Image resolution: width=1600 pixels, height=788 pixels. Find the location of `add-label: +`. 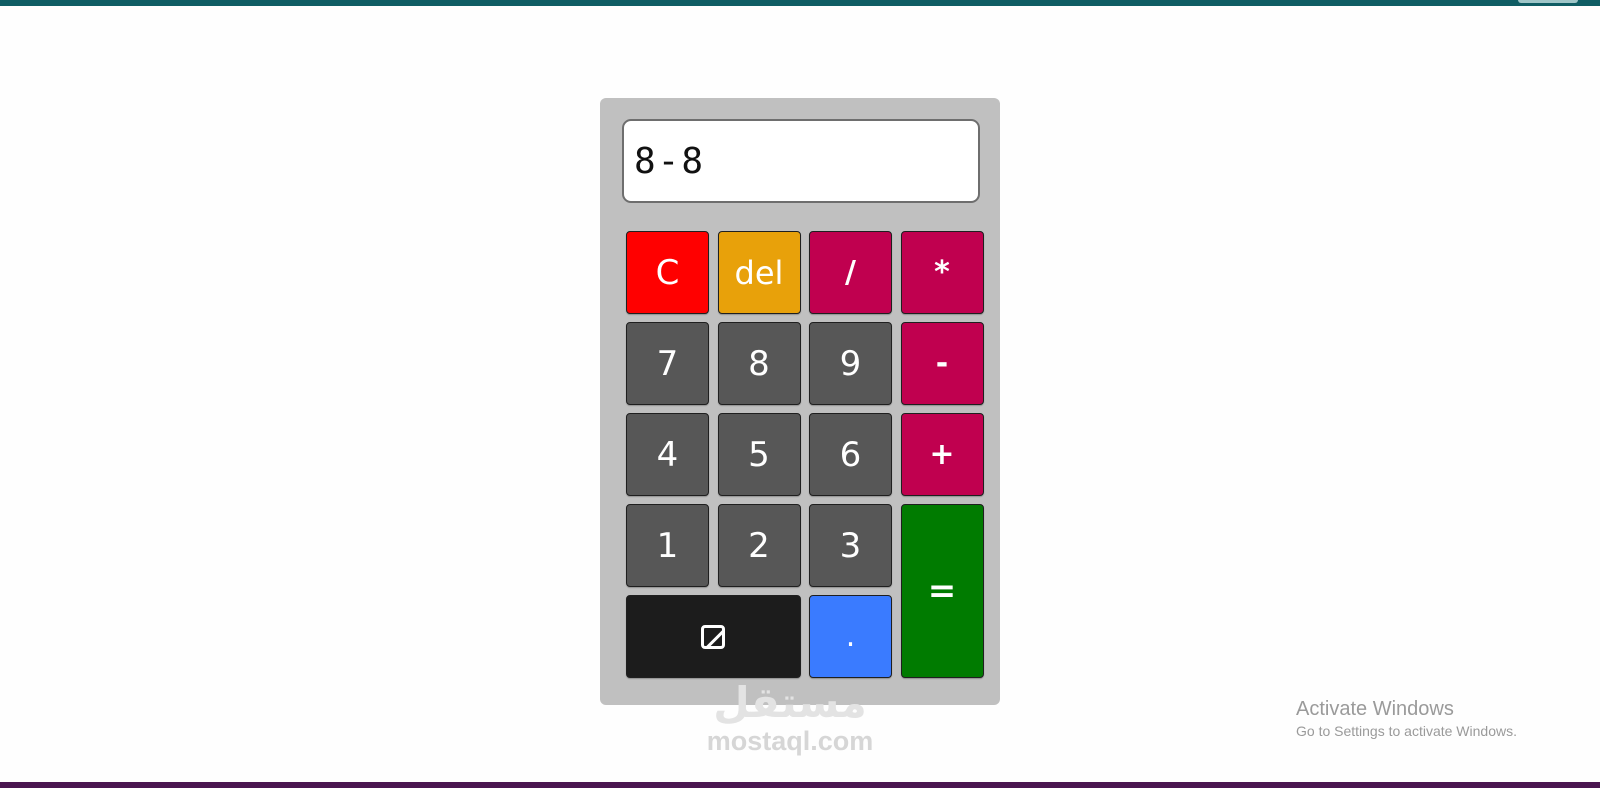

add-label: + is located at coordinates (942, 454).